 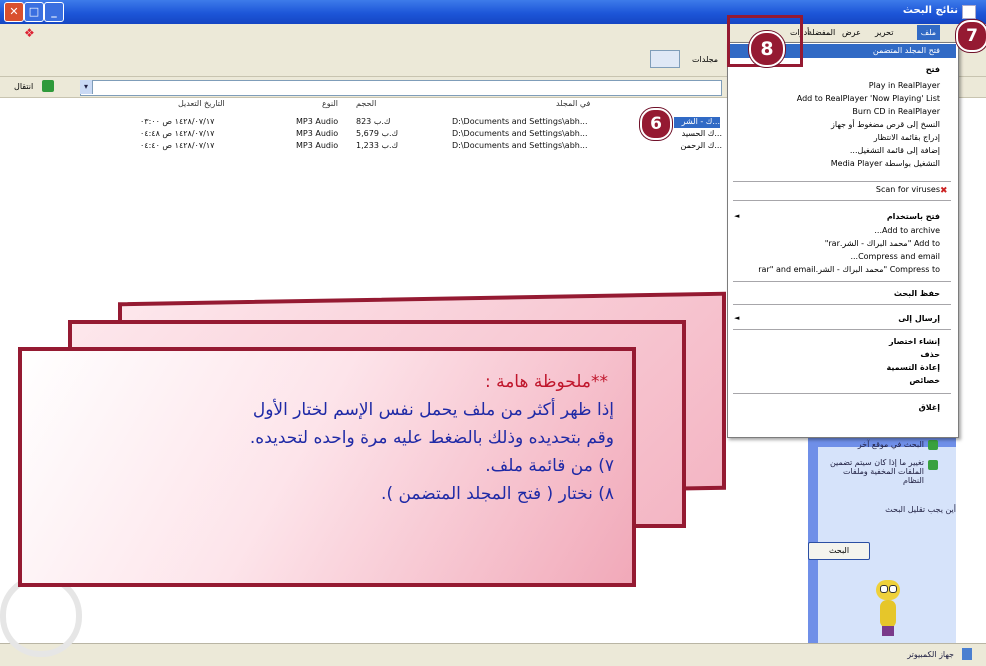 What do you see at coordinates (701, 133) in the screenshot?
I see `table-row-name: ...ك الحسيد` at bounding box center [701, 133].